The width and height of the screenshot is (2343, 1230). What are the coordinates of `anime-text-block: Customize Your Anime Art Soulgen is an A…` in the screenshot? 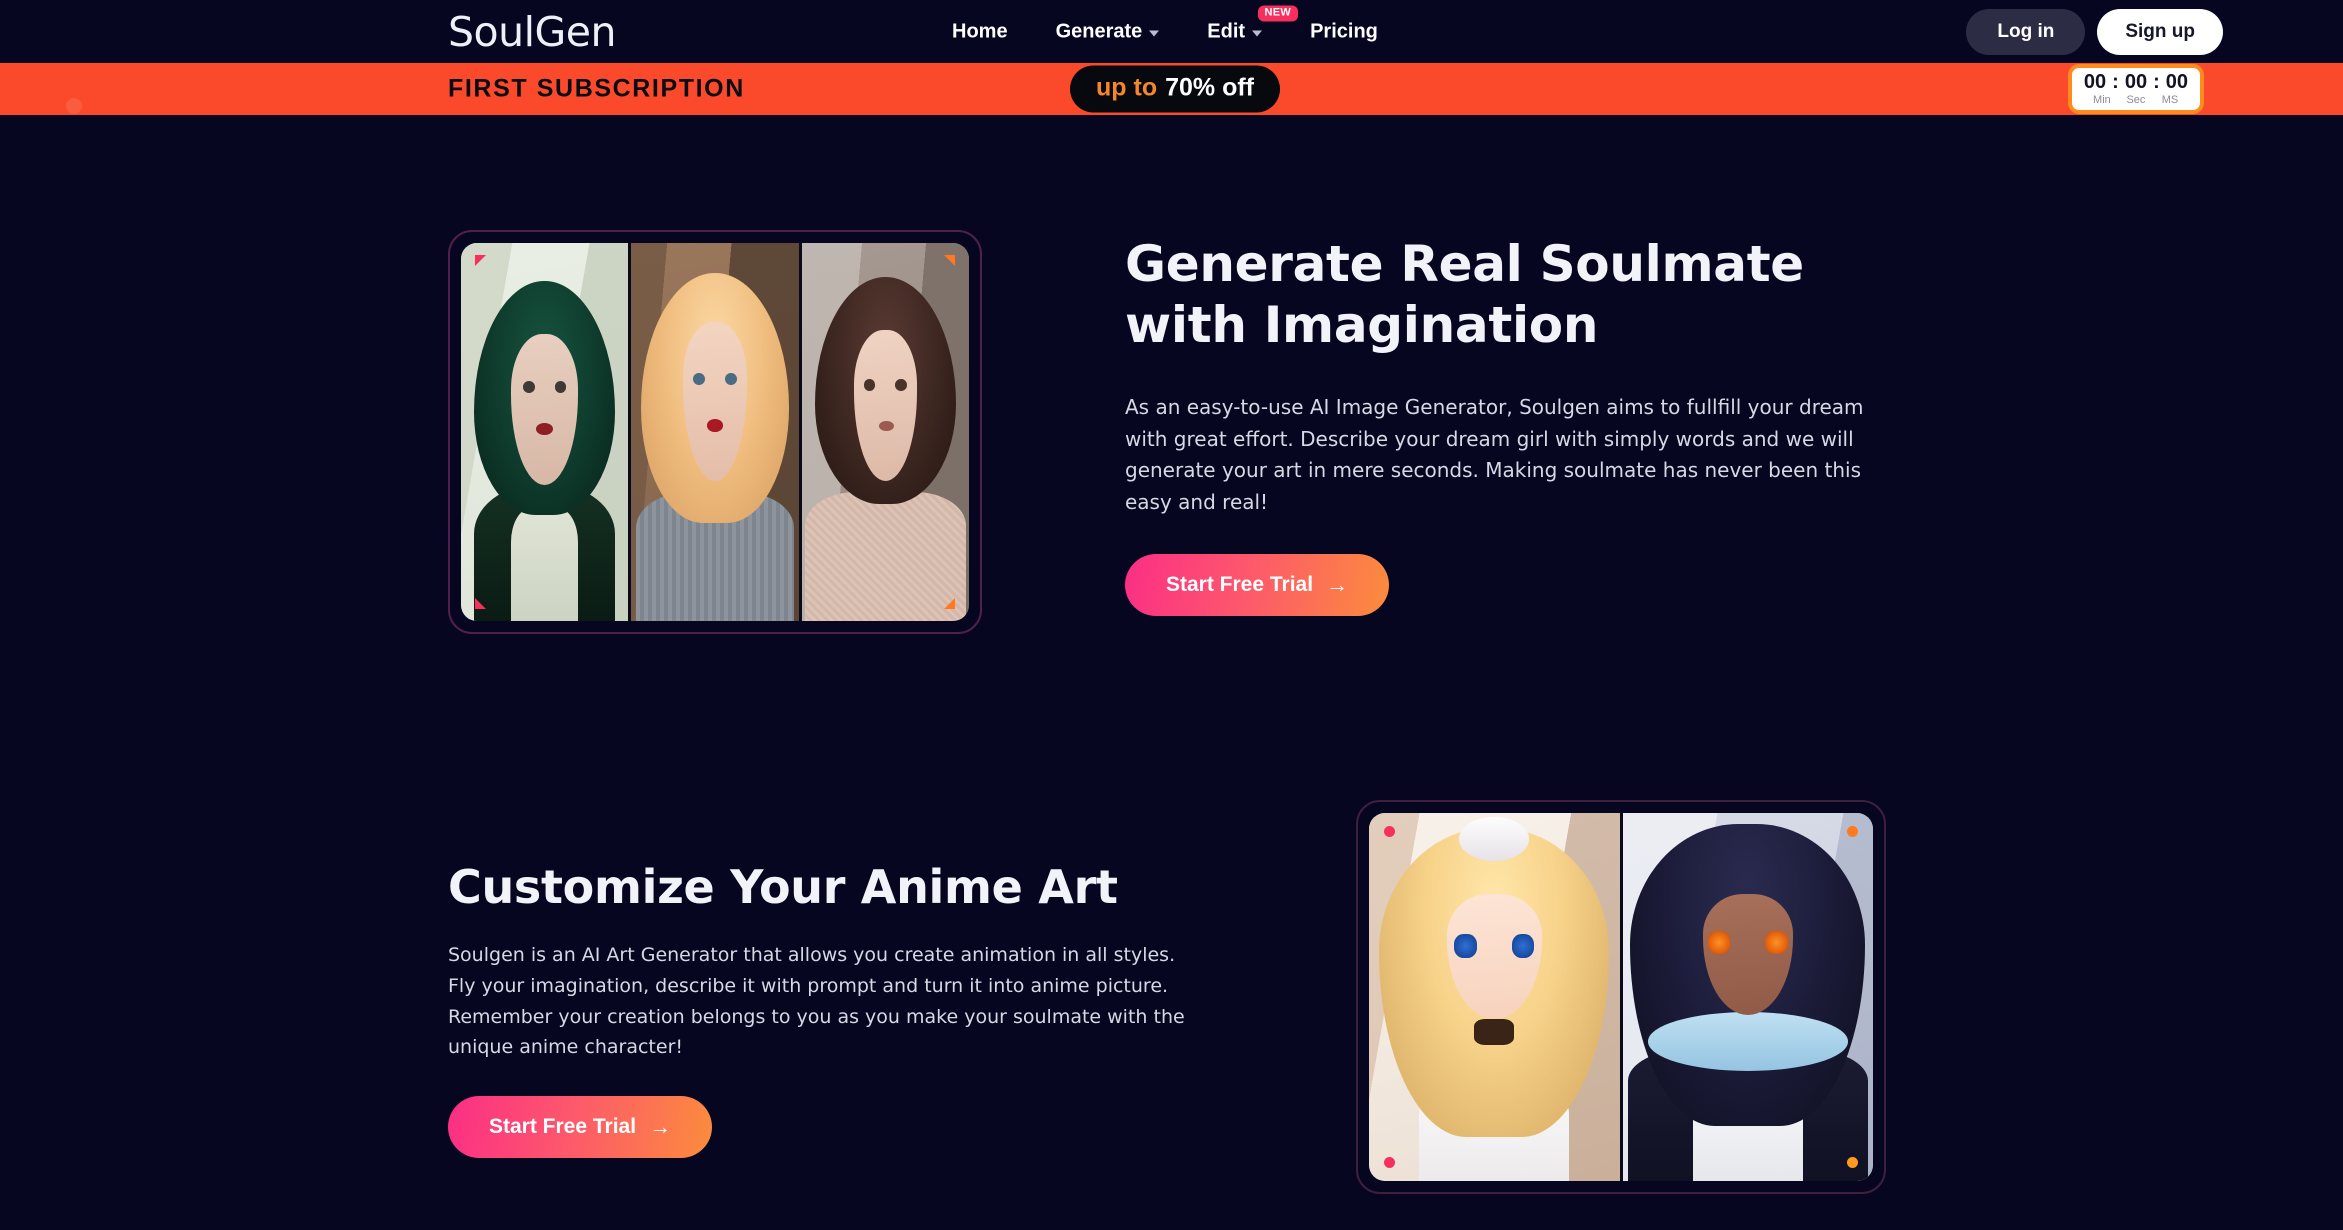 It's located at (828, 1009).